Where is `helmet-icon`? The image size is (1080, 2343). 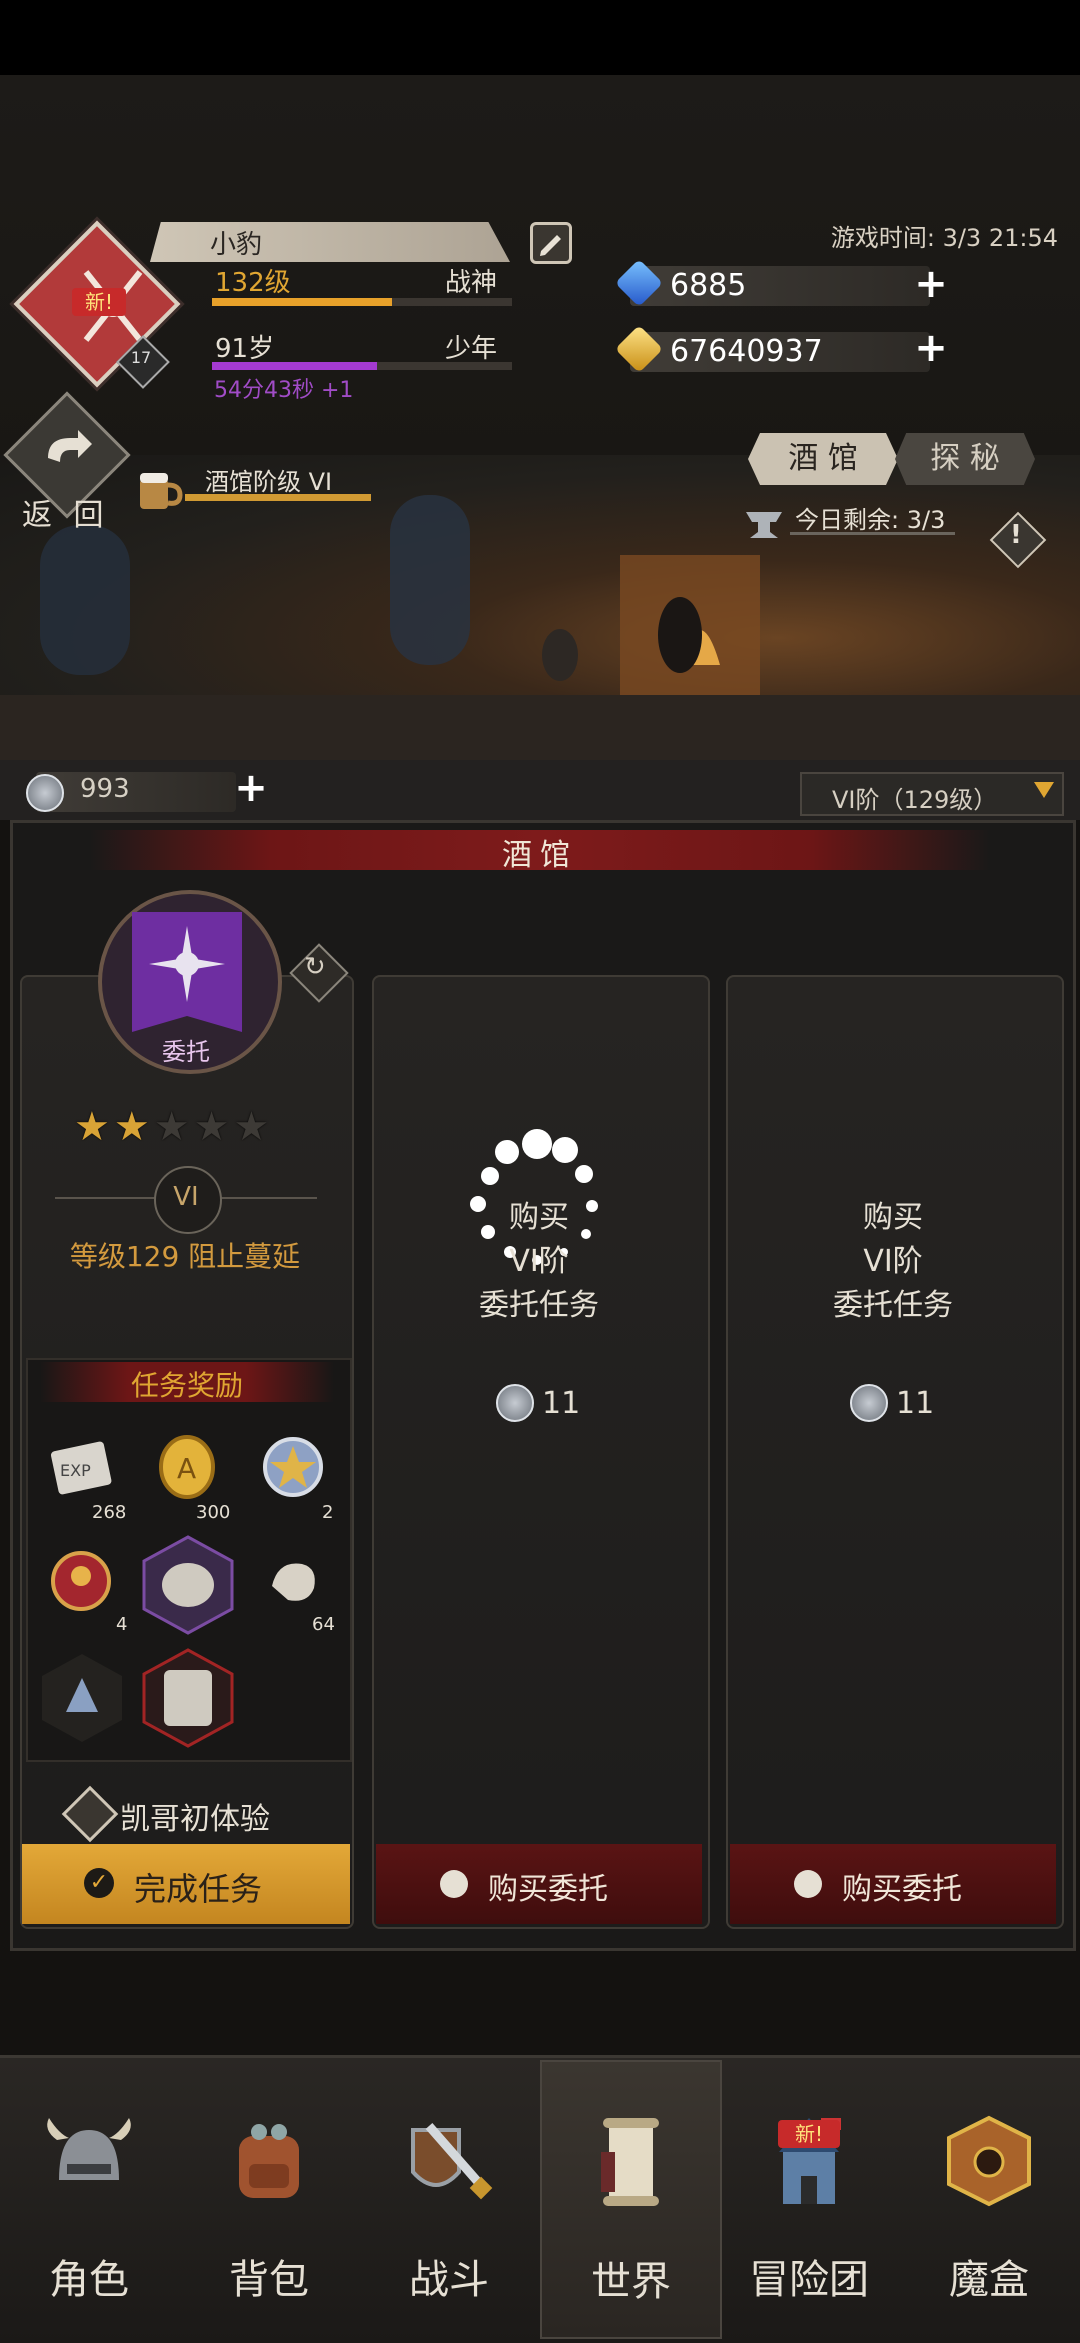 helmet-icon is located at coordinates (89, 2160).